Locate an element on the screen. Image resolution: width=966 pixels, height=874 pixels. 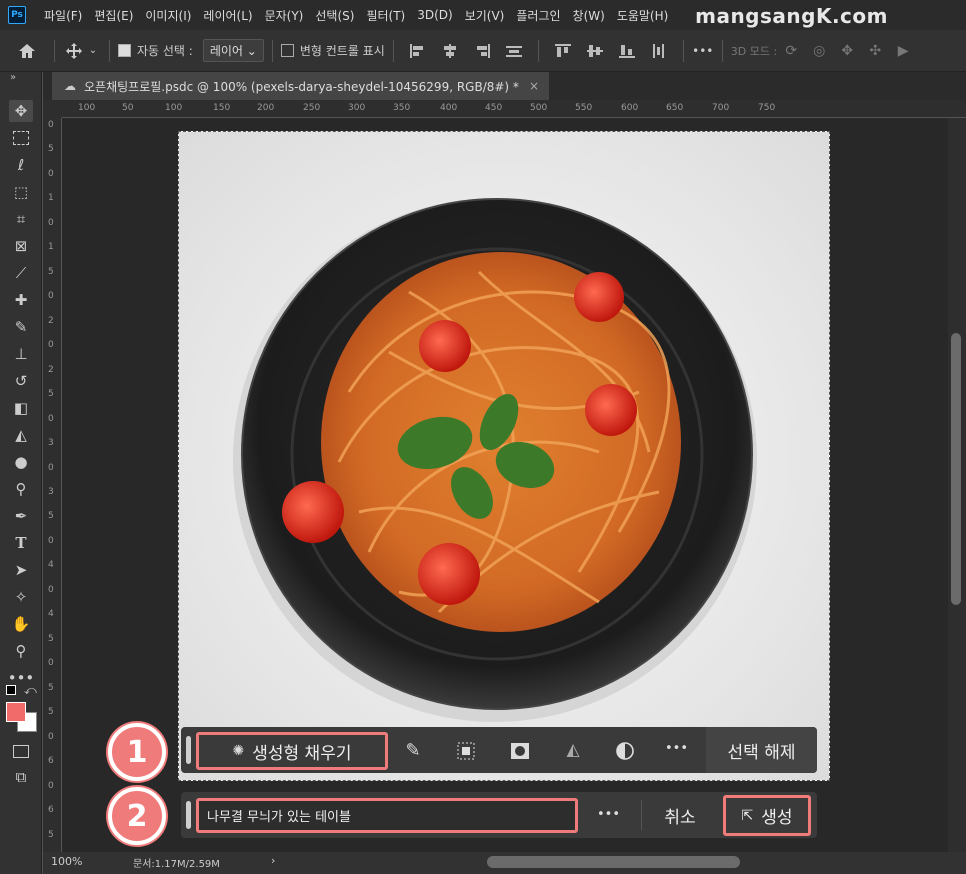
hruler-tick: 550 is located at coordinates (584, 108).